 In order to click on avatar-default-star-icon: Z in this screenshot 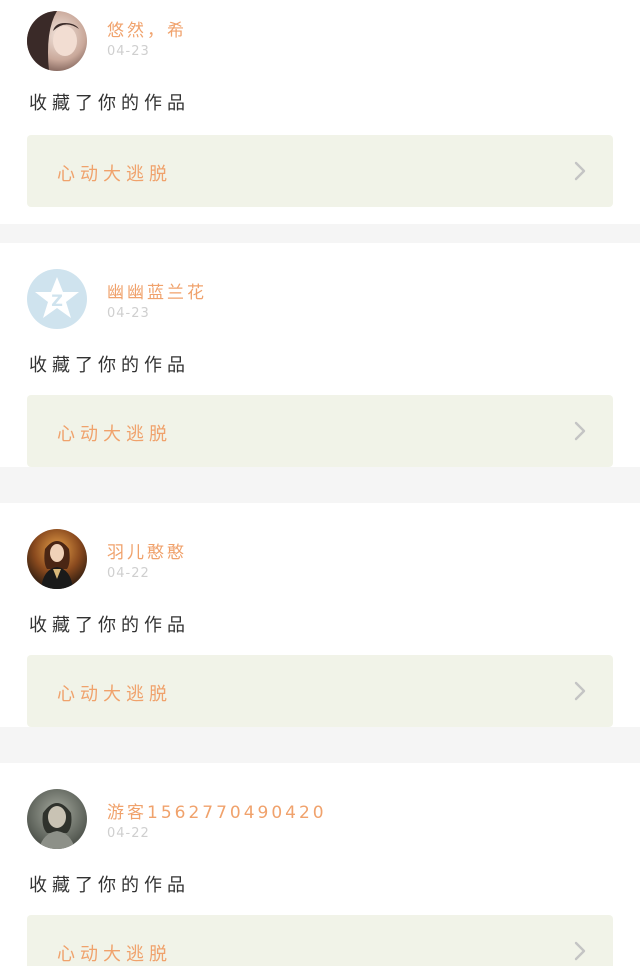, I will do `click(57, 299)`.